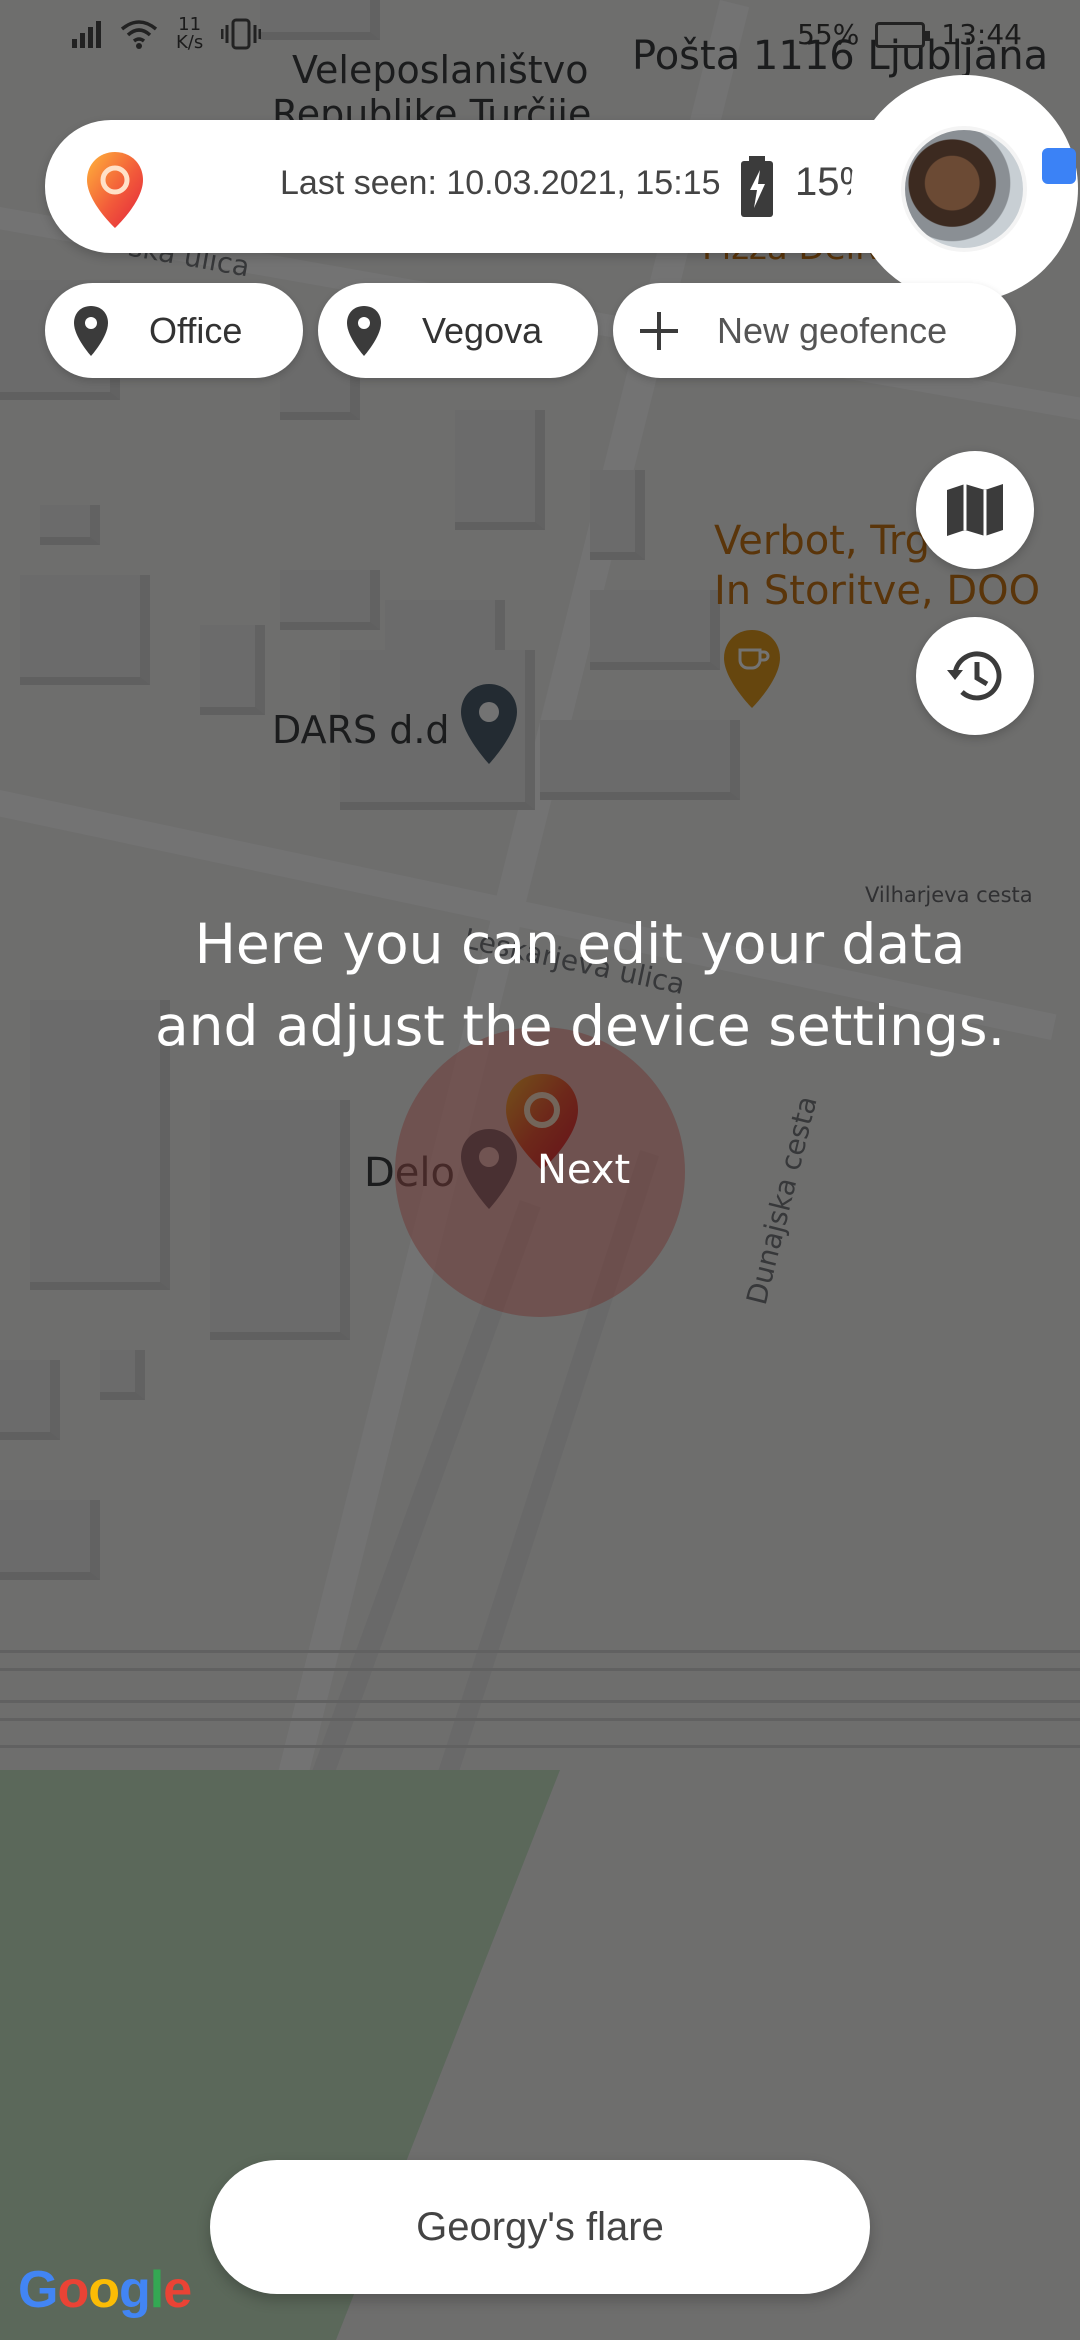 Image resolution: width=1080 pixels, height=2340 pixels. Describe the element at coordinates (583, 1170) in the screenshot. I see `tutorial-next-button: Next` at that location.